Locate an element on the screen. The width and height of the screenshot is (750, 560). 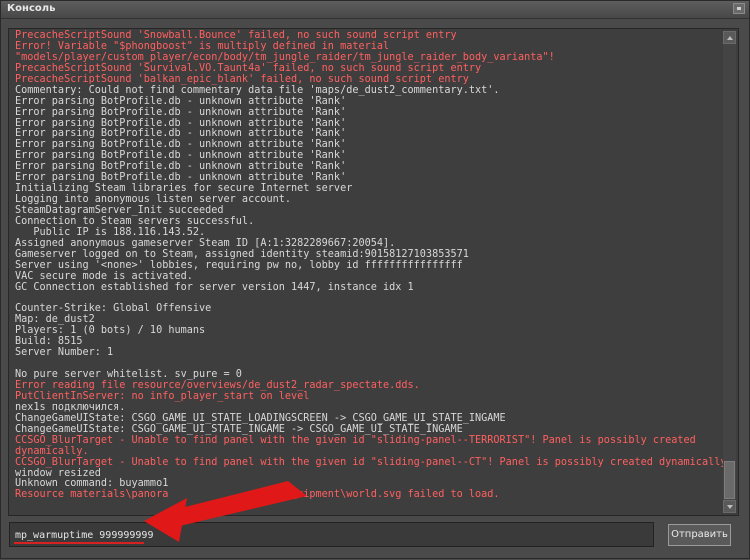
console-line: Server Number: 1 is located at coordinates (64, 353).